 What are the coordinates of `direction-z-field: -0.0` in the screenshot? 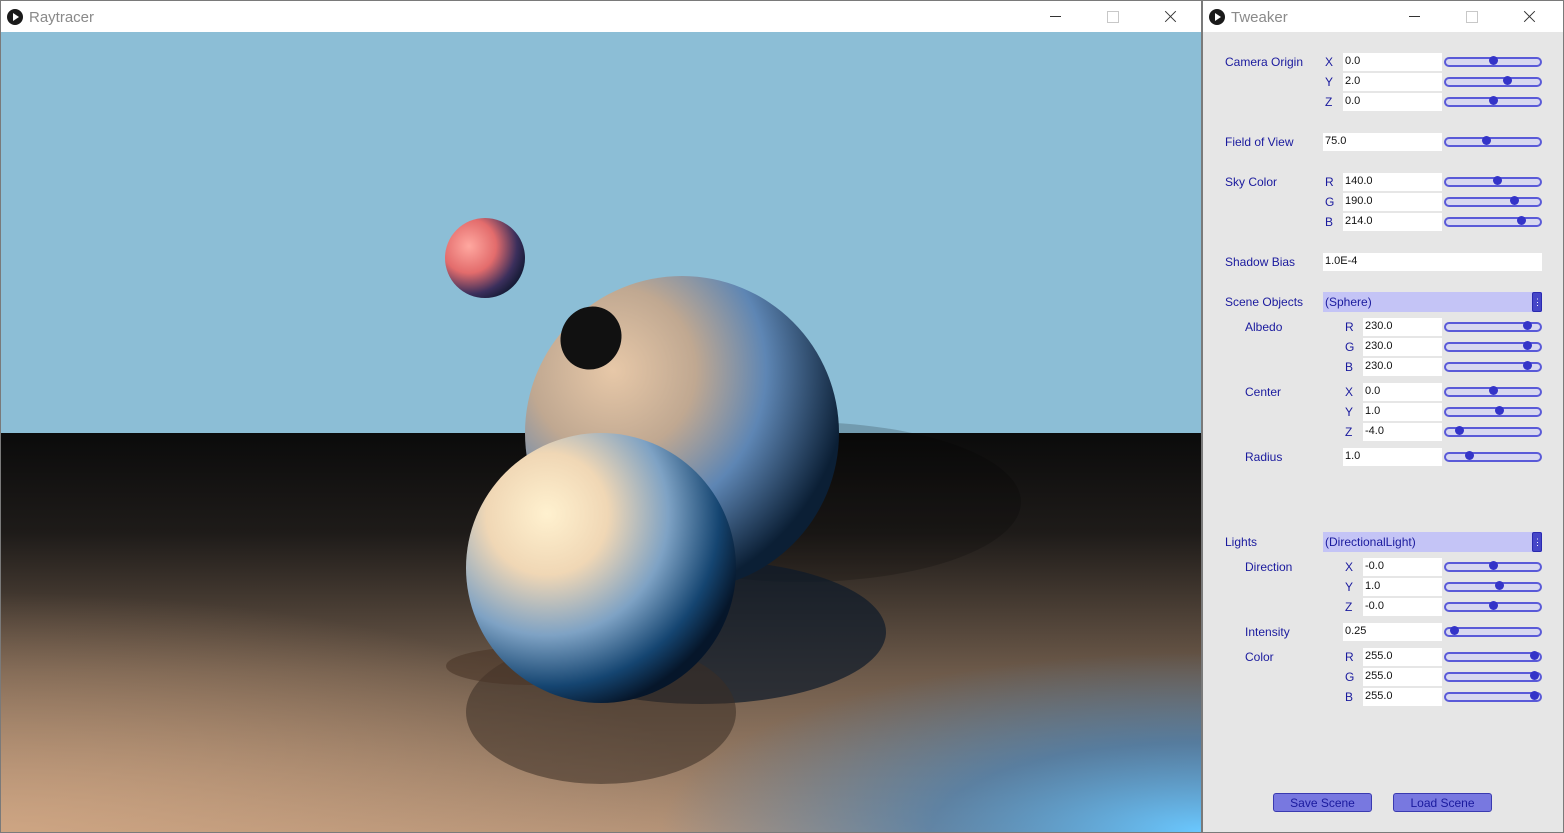 It's located at (1402, 607).